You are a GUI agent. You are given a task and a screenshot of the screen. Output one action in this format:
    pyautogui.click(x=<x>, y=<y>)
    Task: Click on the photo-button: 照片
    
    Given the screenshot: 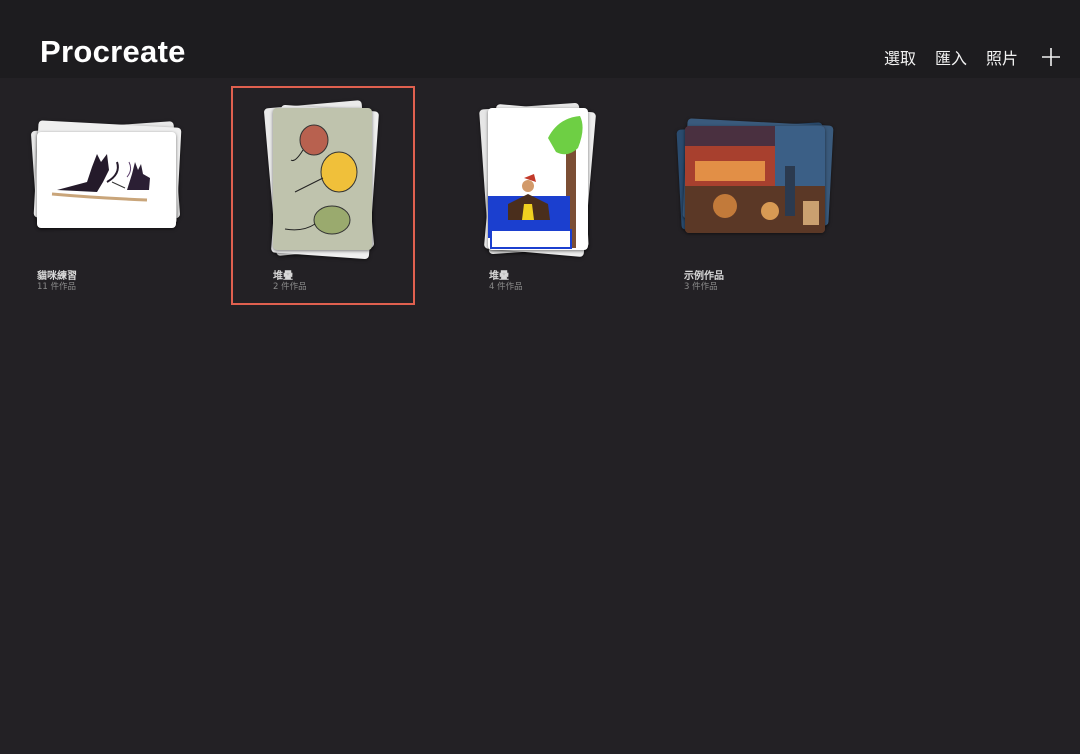 What is the action you would take?
    pyautogui.click(x=1002, y=57)
    